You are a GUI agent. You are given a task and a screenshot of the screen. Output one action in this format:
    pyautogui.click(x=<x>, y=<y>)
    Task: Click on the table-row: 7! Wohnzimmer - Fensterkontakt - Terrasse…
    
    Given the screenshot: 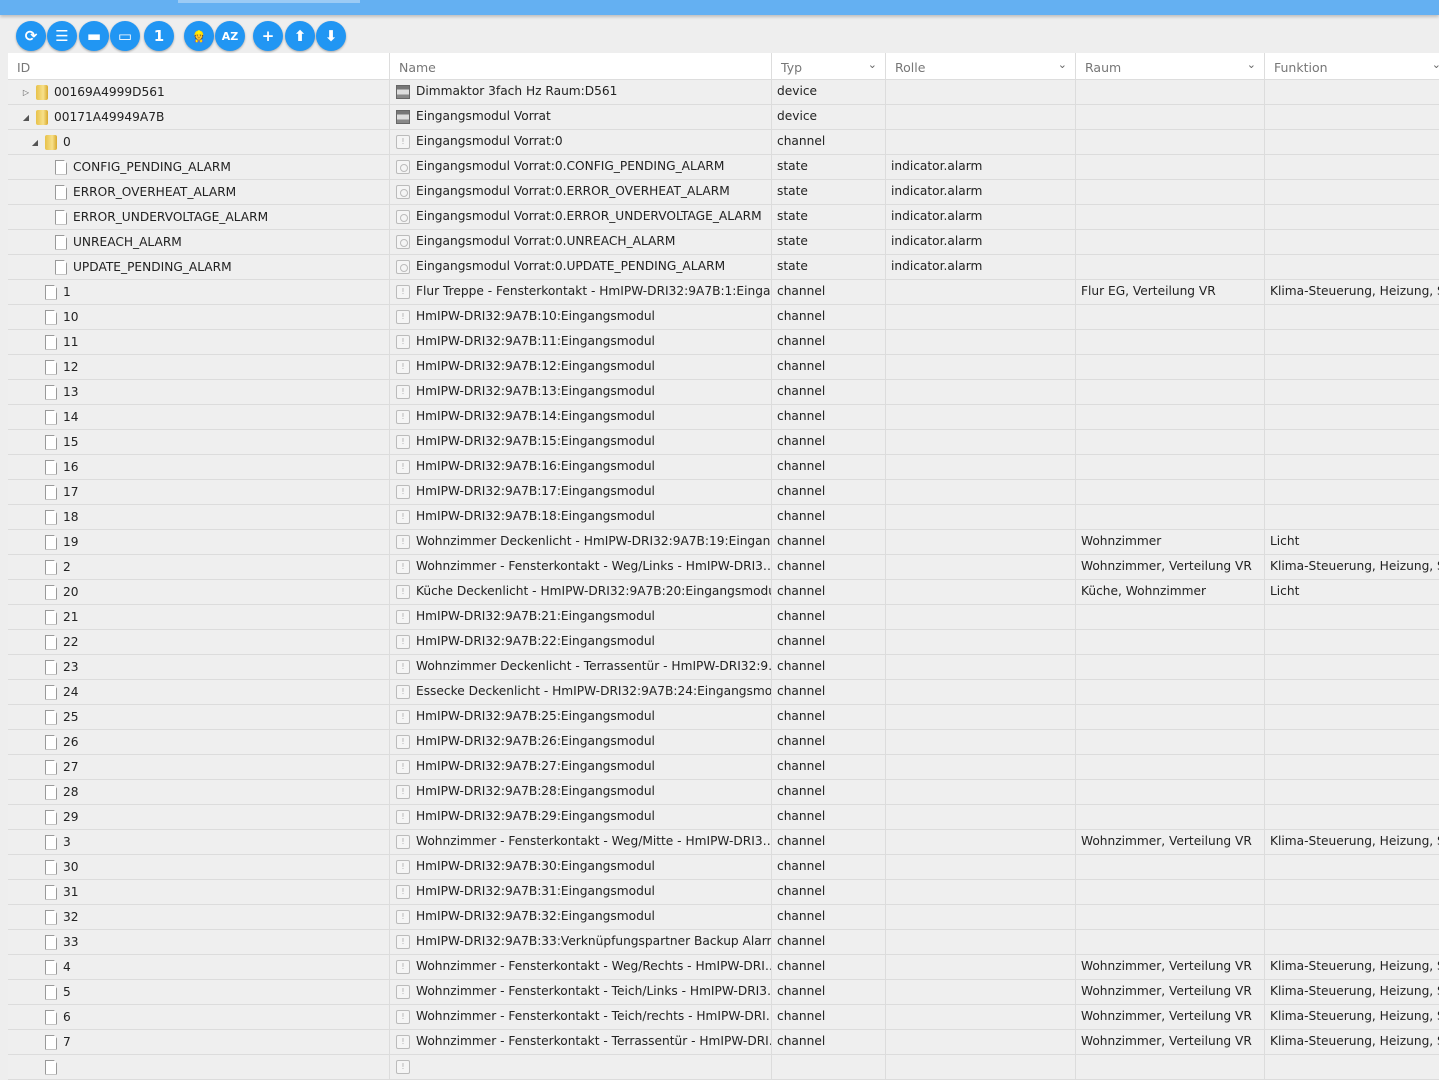 What is the action you would take?
    pyautogui.click(x=723, y=1042)
    